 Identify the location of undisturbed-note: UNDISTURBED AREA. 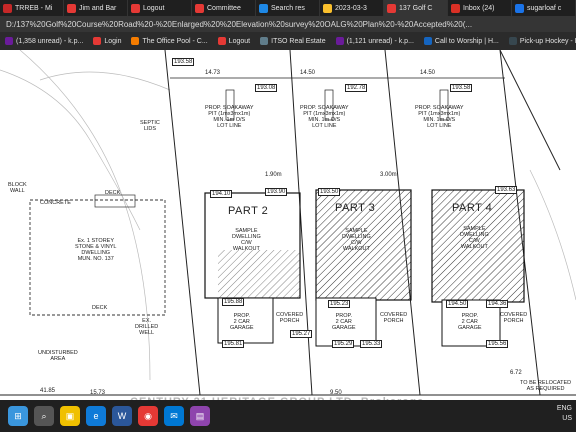
(58, 356).